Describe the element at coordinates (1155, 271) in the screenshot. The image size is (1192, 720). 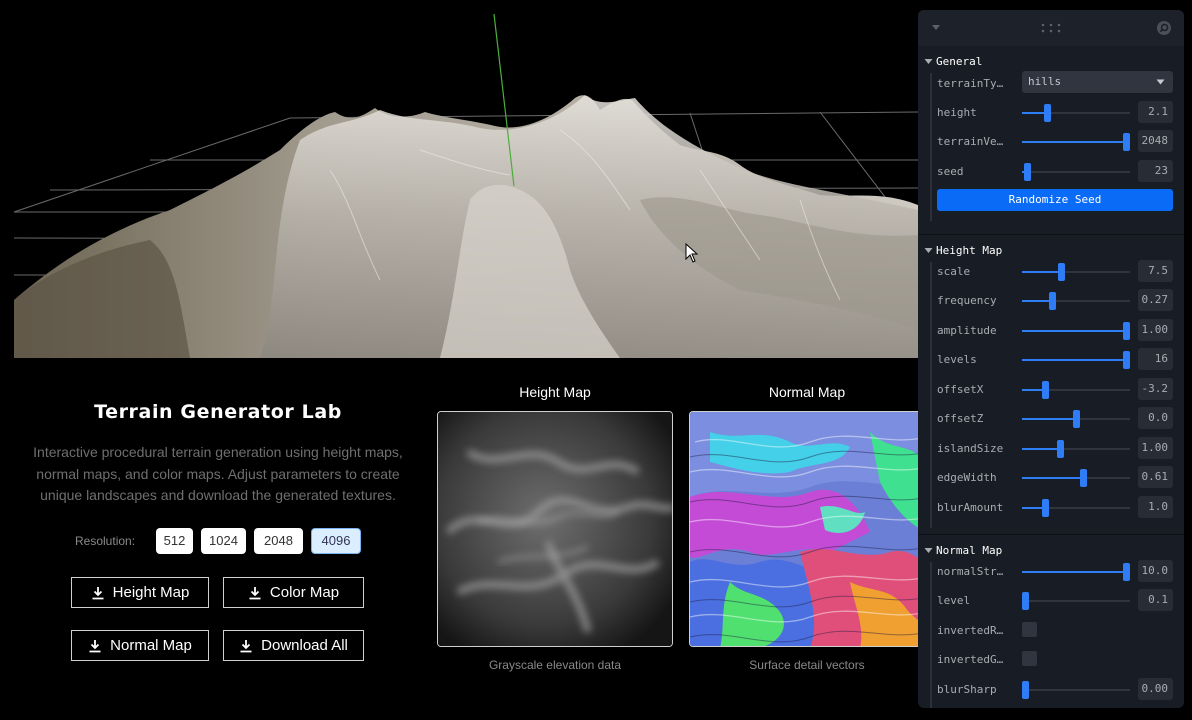
I see `scale-value: 7.5` at that location.